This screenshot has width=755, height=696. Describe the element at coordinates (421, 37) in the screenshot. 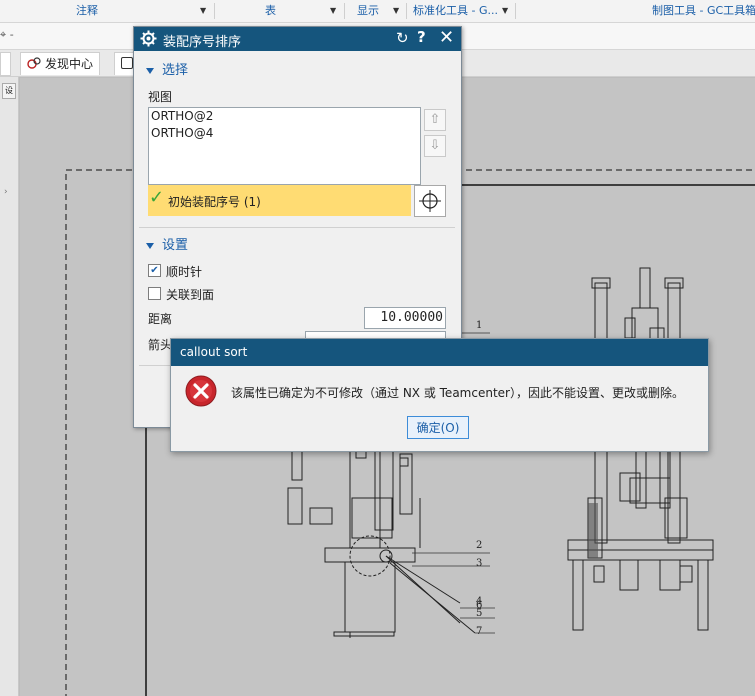

I see `help-icon: ?` at that location.